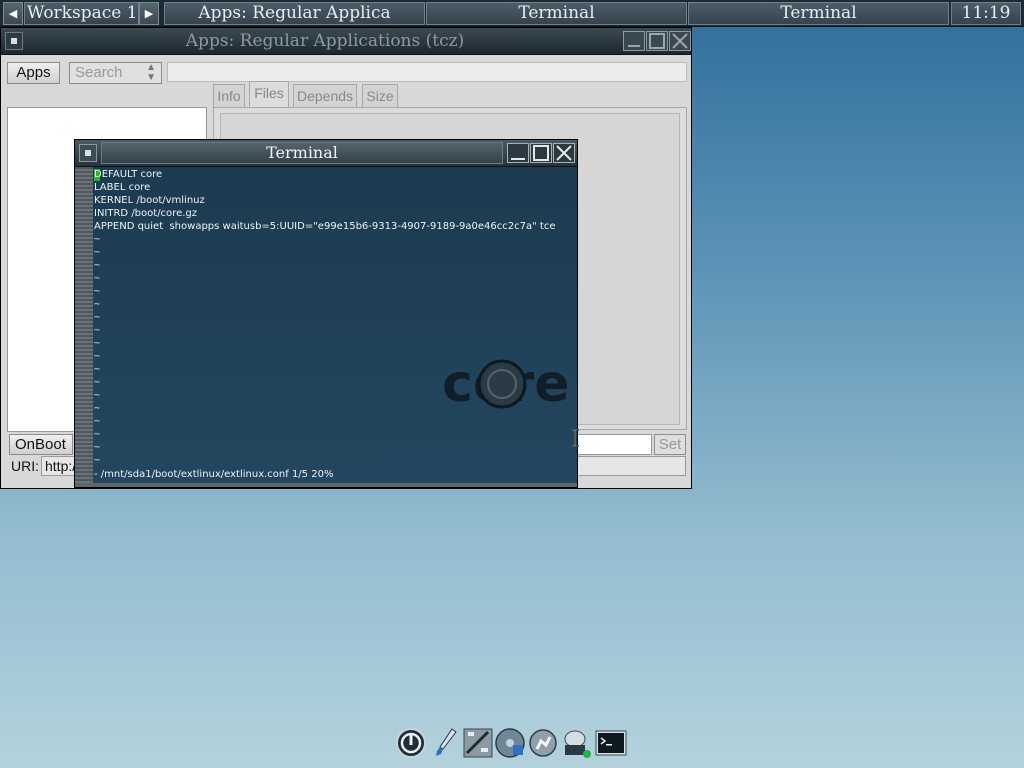 The height and width of the screenshot is (768, 1024). Describe the element at coordinates (510, 743) in the screenshot. I see `mount-tool-icon` at that location.